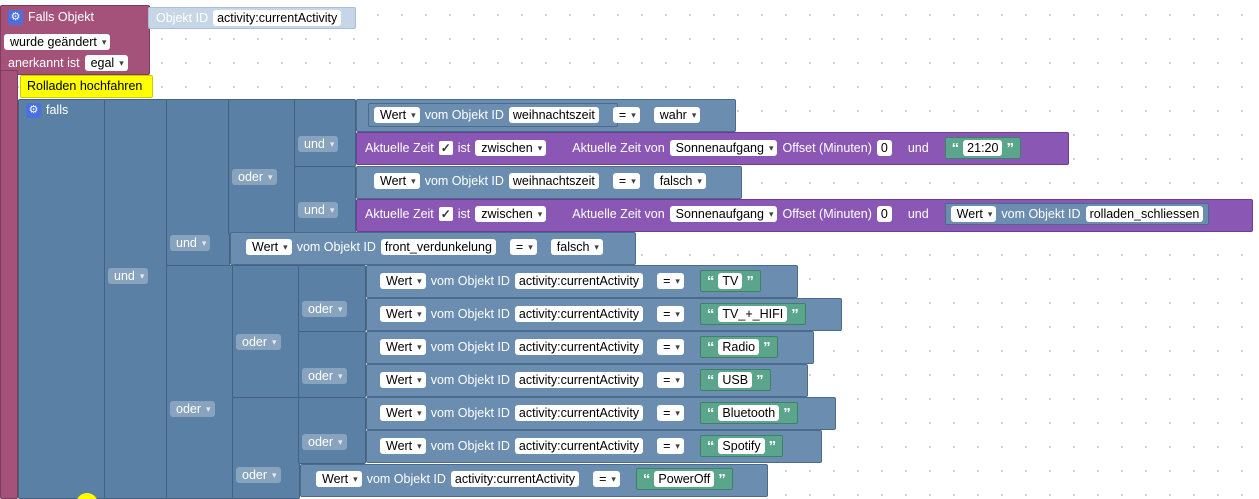 This screenshot has height=499, width=1259. I want to click on or-op-b: oder, so click(258, 475).